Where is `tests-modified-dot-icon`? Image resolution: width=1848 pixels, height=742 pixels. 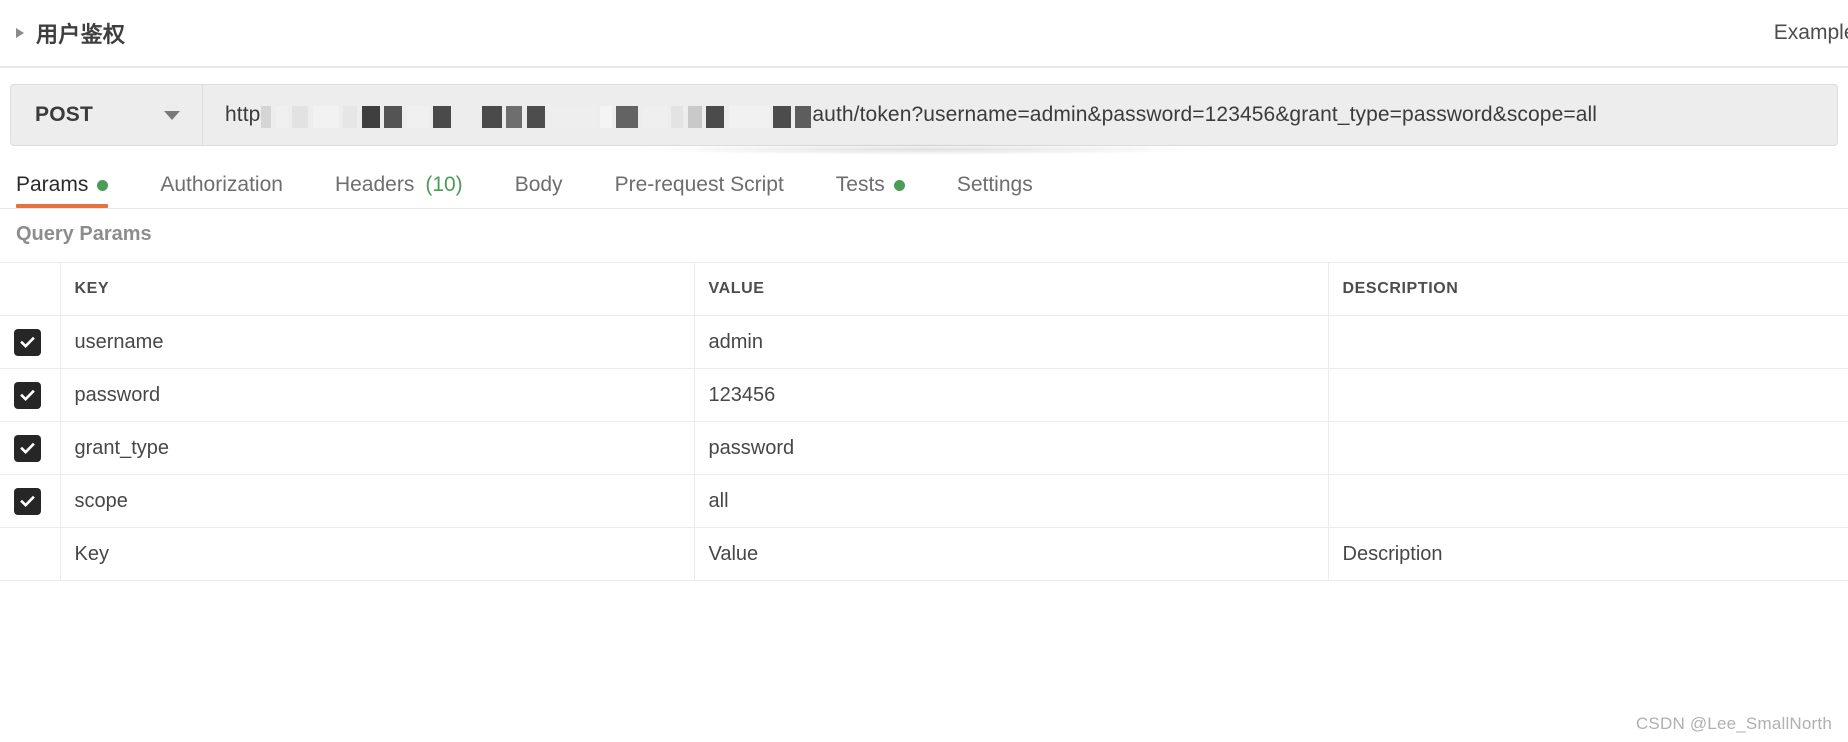
tests-modified-dot-icon is located at coordinates (899, 185).